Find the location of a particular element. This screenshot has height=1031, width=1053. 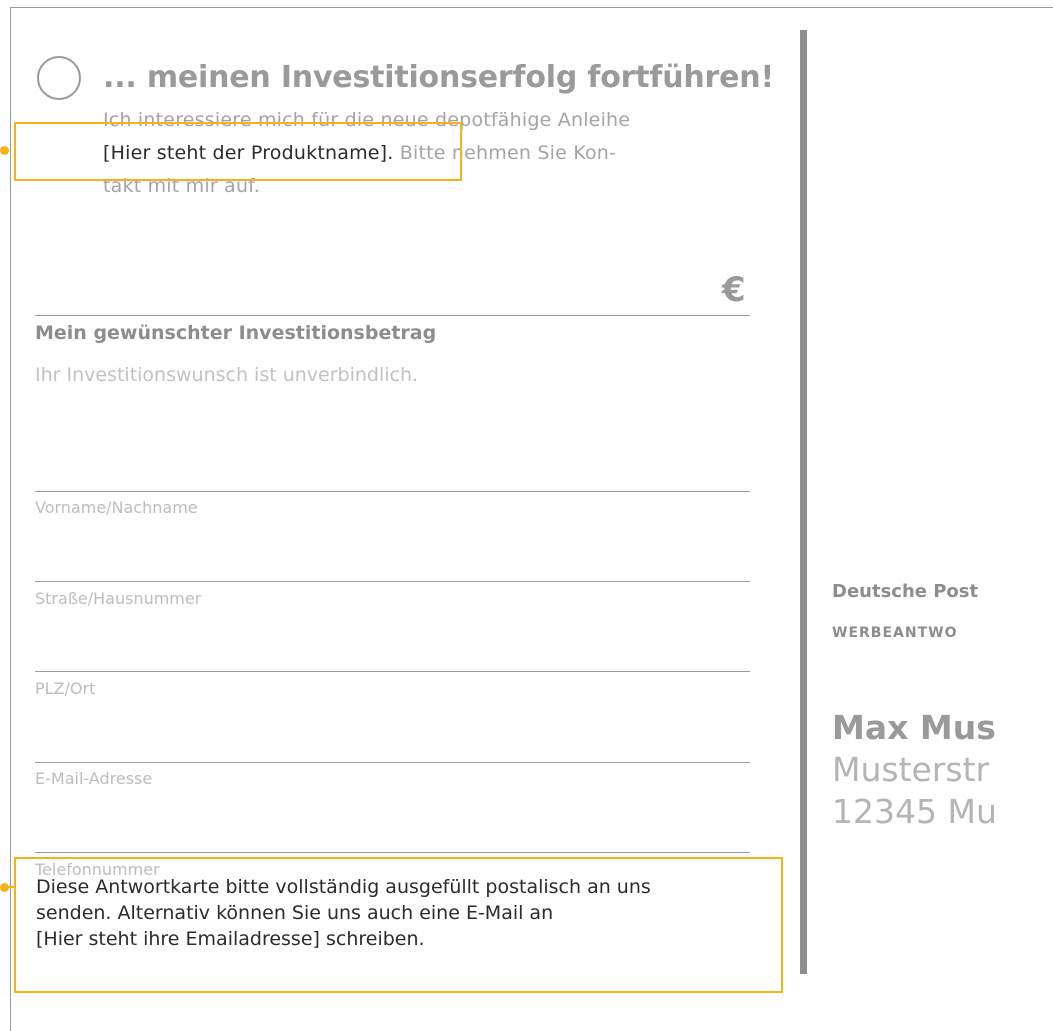

footer-highlight-connector is located at coordinates (10, 887).